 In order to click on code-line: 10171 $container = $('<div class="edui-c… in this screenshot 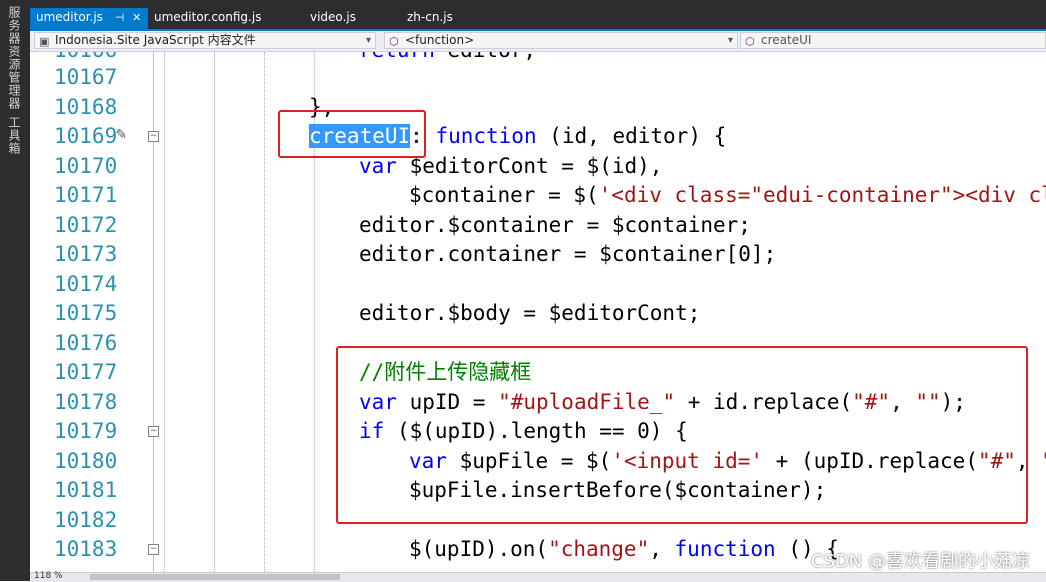, I will do `click(538, 195)`.